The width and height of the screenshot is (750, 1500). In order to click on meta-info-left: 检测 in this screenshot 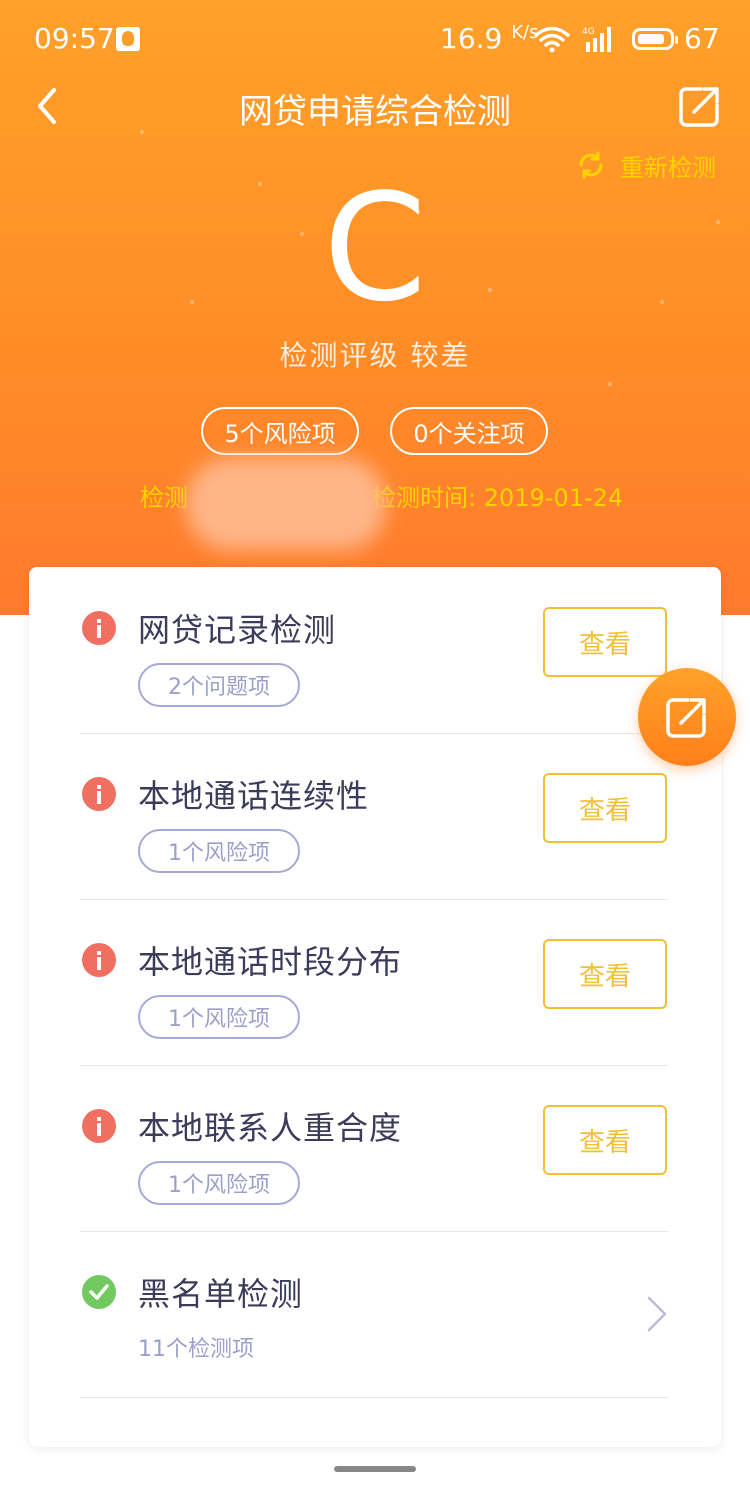, I will do `click(164, 498)`.